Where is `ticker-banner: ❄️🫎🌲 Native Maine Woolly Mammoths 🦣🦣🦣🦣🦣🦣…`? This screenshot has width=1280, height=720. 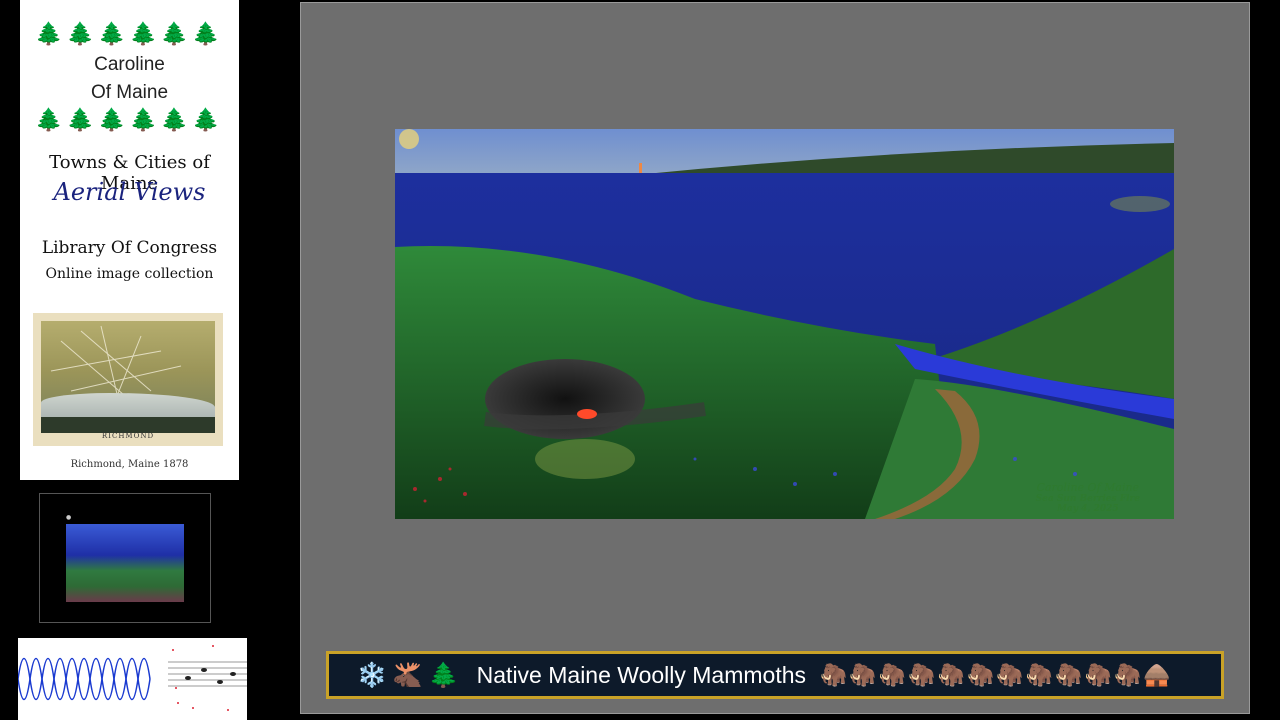 ticker-banner: ❄️🫎🌲 Native Maine Woolly Mammoths 🦣🦣🦣🦣🦣🦣… is located at coordinates (775, 675).